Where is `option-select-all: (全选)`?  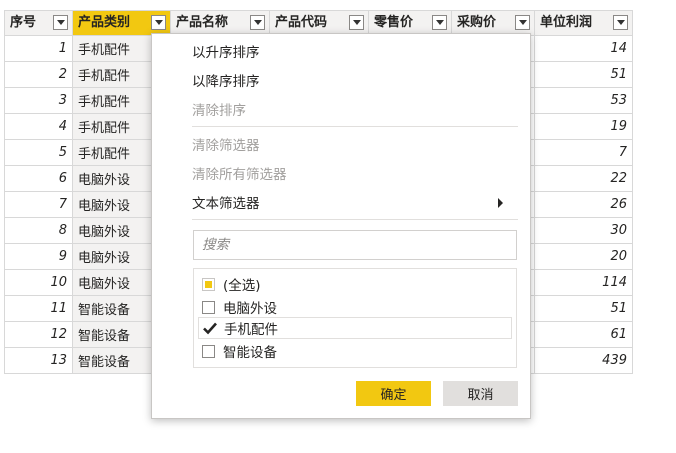 option-select-all: (全选) is located at coordinates (231, 284).